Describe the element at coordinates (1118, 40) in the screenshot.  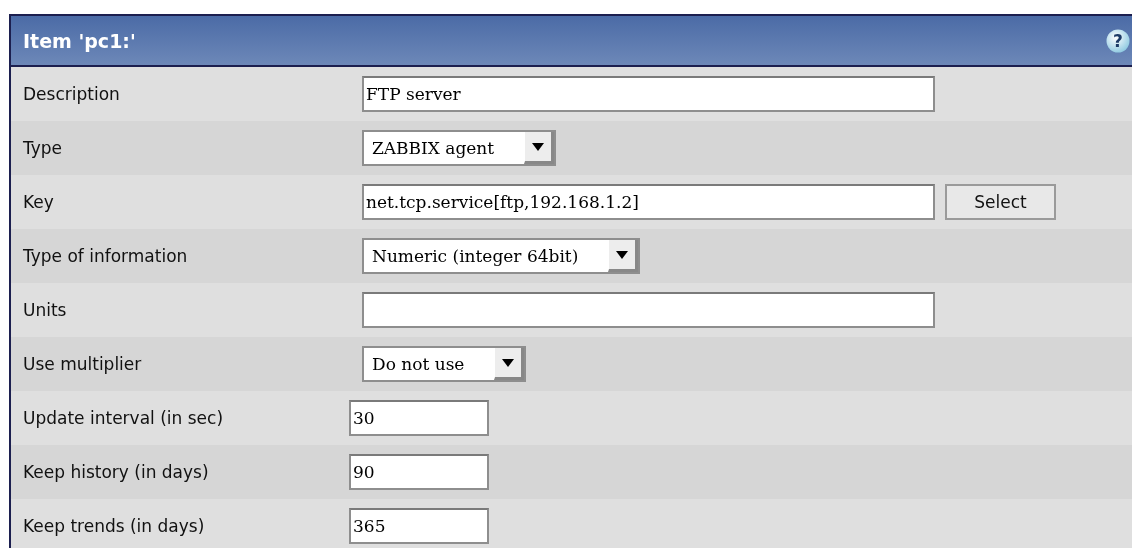
I see `help-icon: ?` at that location.